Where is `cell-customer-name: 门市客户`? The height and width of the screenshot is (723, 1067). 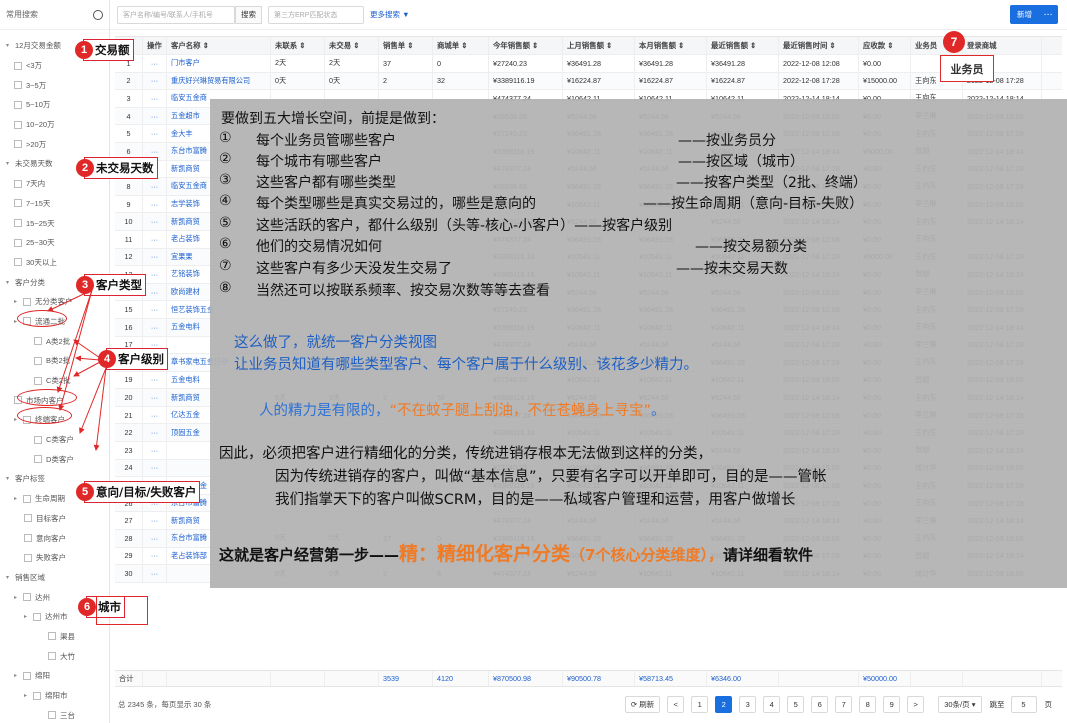
cell-customer-name: 门市客户 is located at coordinates (219, 63).